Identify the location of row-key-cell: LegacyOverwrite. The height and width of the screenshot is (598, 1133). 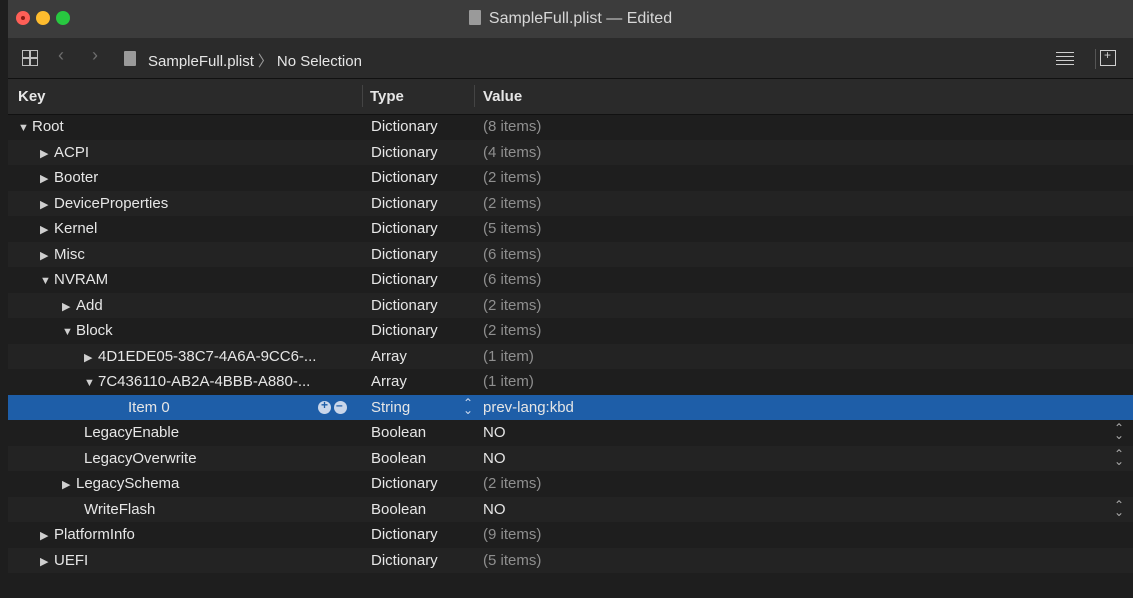
(140, 458).